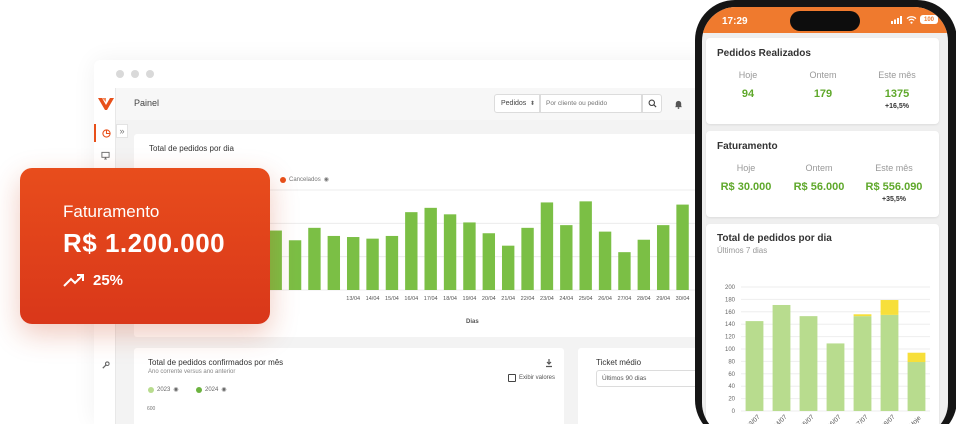  I want to click on x-tick-label: 13/04, so click(353, 299).